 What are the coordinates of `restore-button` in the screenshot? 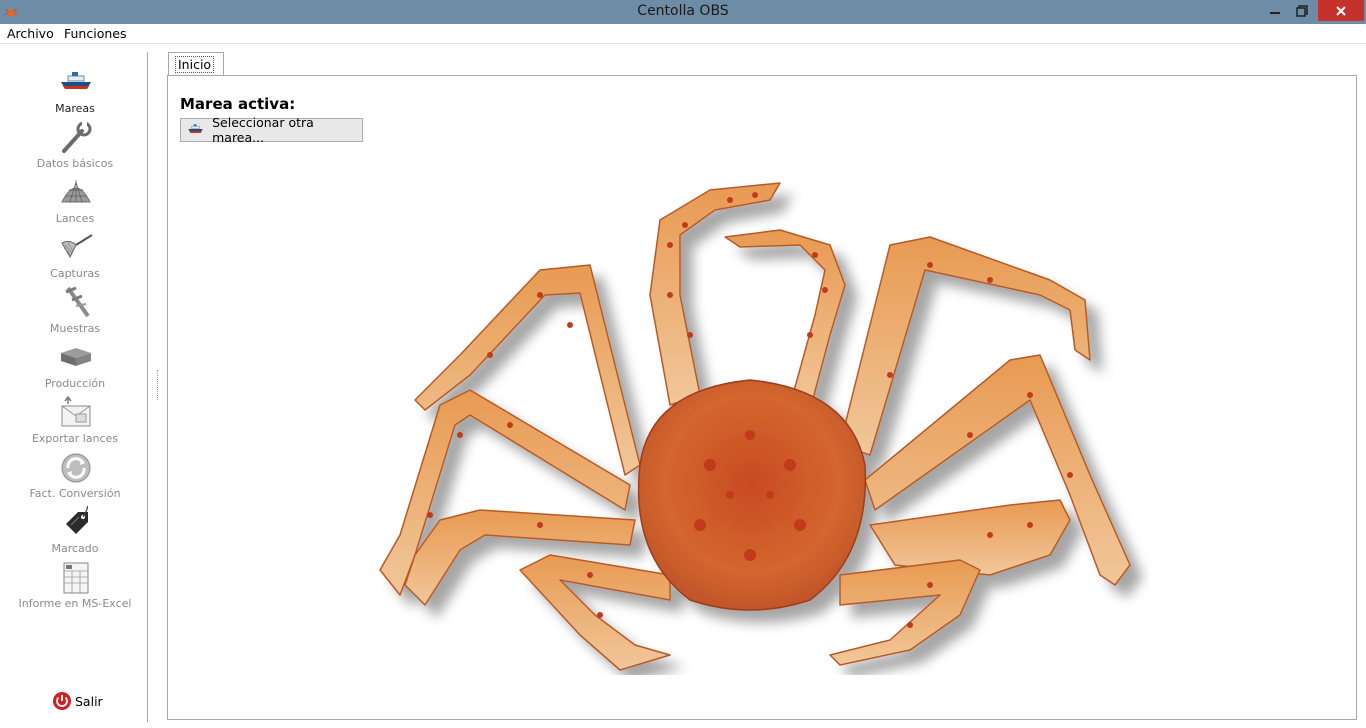 It's located at (1302, 10).